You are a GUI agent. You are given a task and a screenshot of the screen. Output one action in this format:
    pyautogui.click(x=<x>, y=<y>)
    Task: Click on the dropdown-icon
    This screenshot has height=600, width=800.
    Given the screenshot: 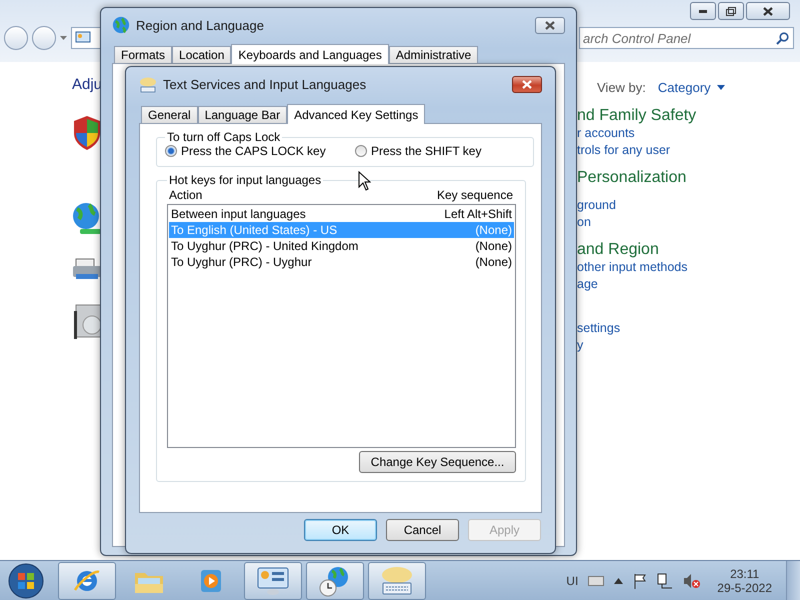 What is the action you would take?
    pyautogui.click(x=63, y=38)
    